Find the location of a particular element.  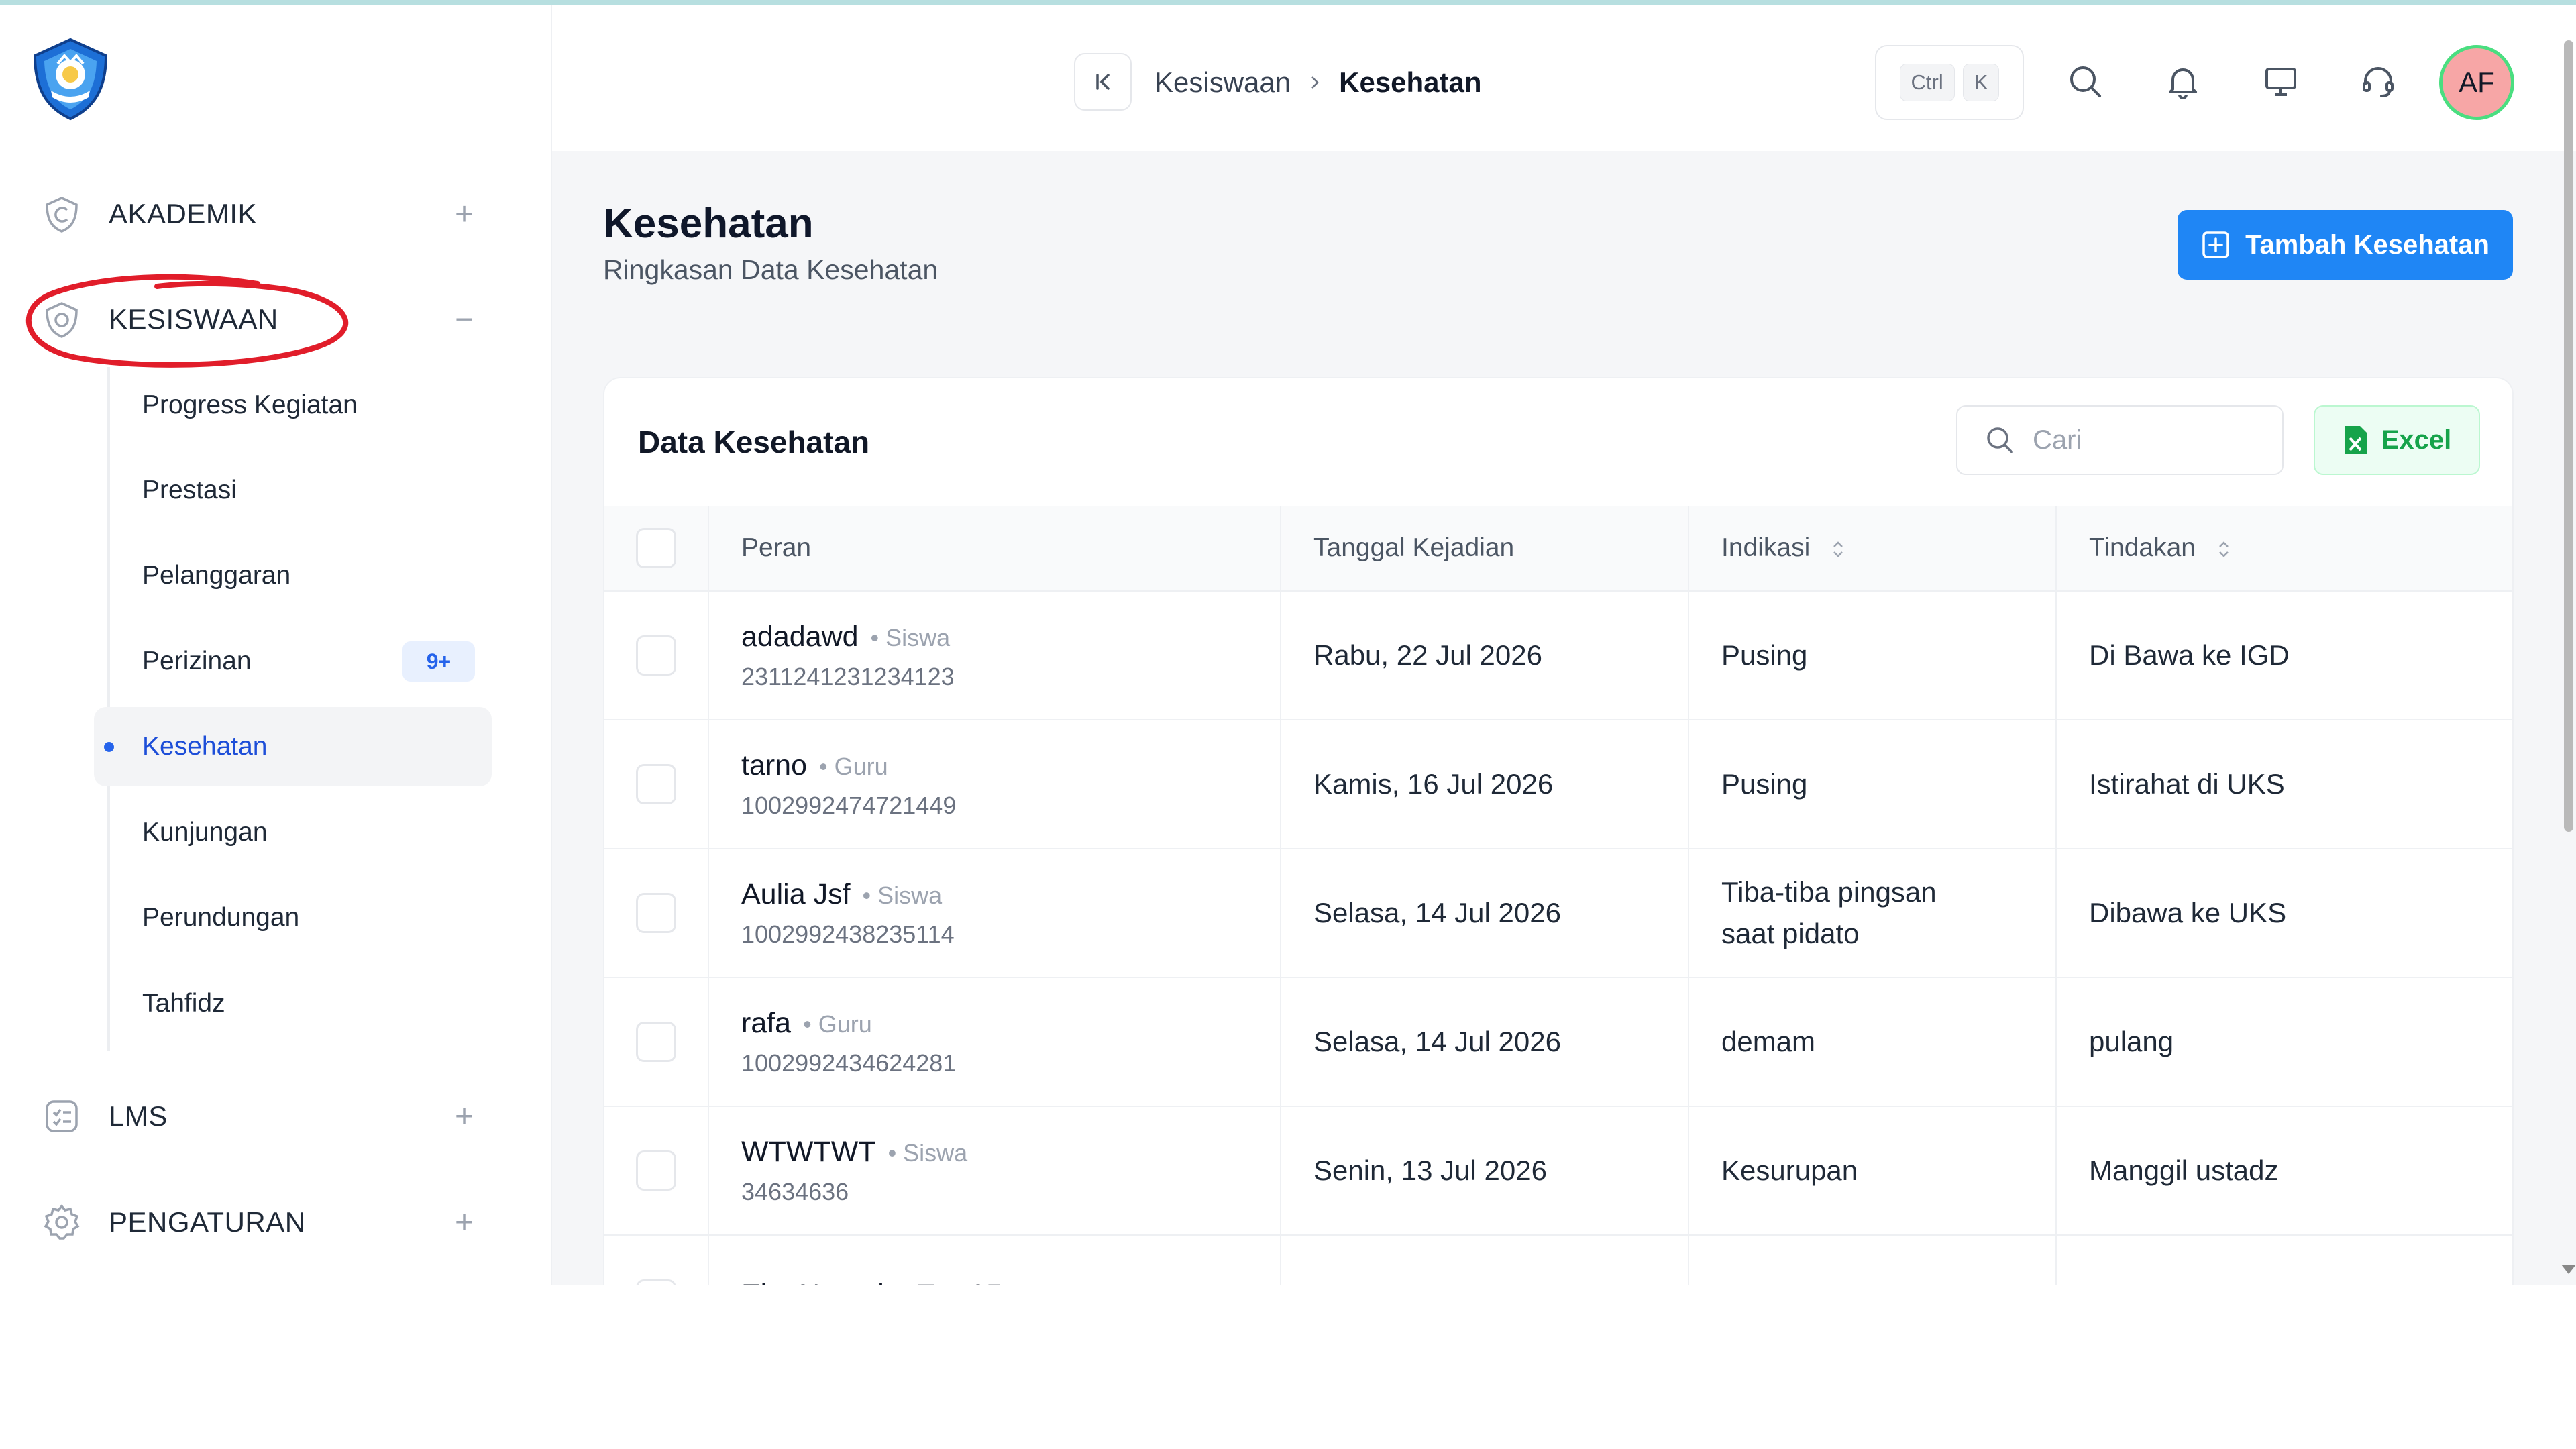

indikasi-cell: Tiba-tiba pingsan saat pidato is located at coordinates (1872, 913).